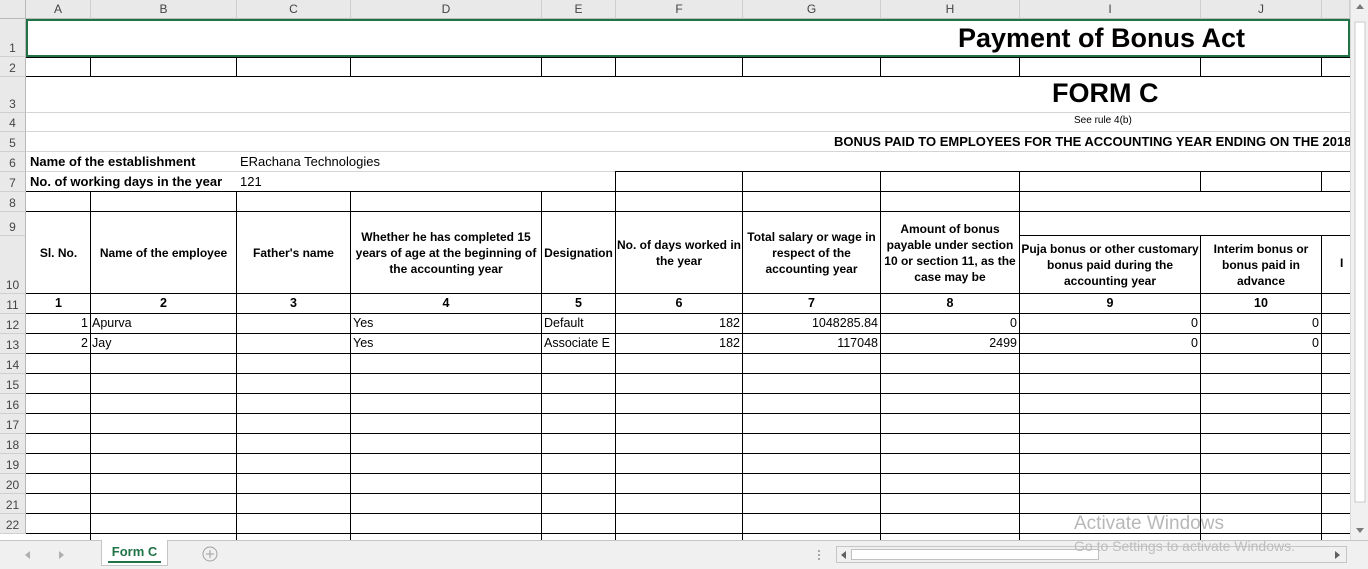 The width and height of the screenshot is (1368, 569). What do you see at coordinates (164, 343) in the screenshot?
I see `table-row-2-name: Jay` at bounding box center [164, 343].